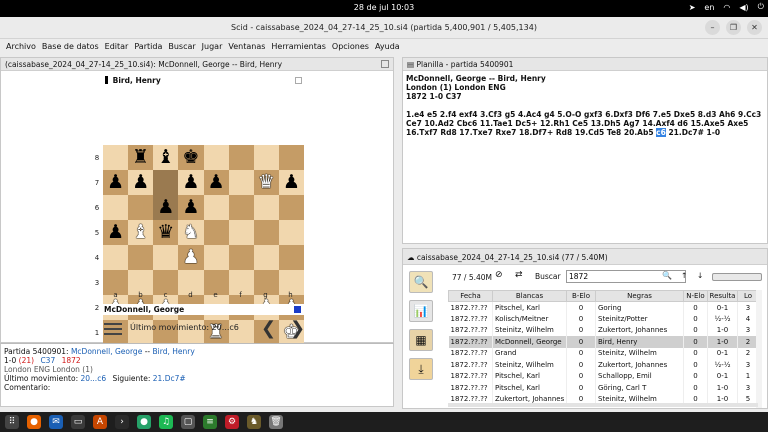  Describe the element at coordinates (246, 47) in the screenshot. I see `menu-ventanas: Ventanas` at that location.